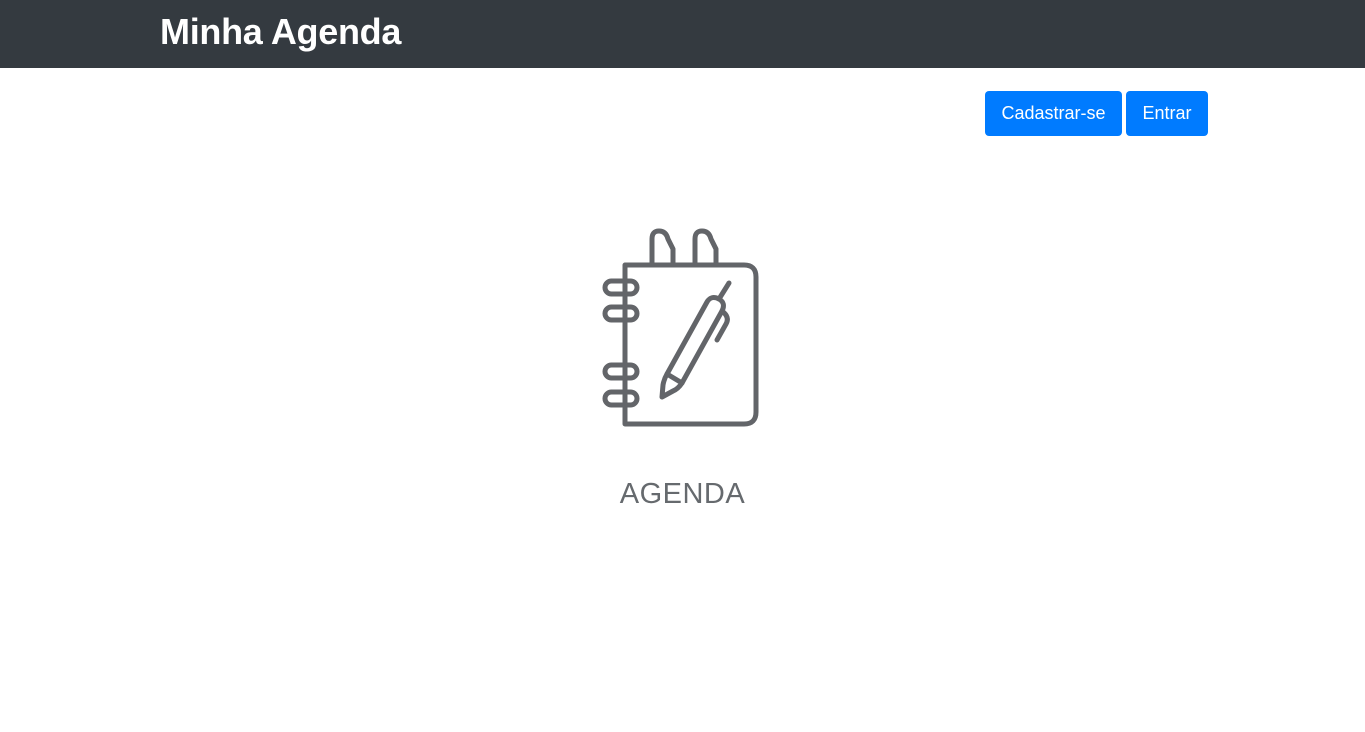  I want to click on login-button: Entrar, so click(1167, 113).